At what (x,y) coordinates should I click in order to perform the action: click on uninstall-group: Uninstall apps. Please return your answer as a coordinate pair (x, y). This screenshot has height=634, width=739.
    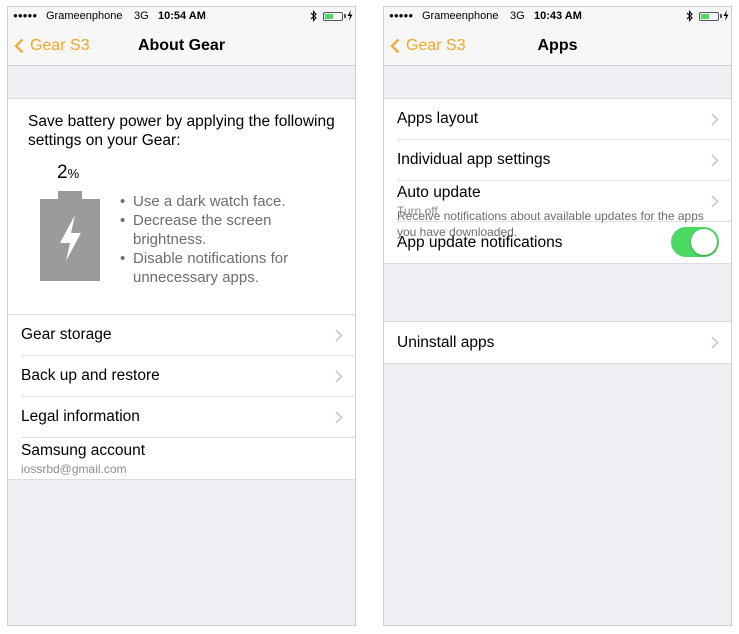
    Looking at the image, I should click on (557, 342).